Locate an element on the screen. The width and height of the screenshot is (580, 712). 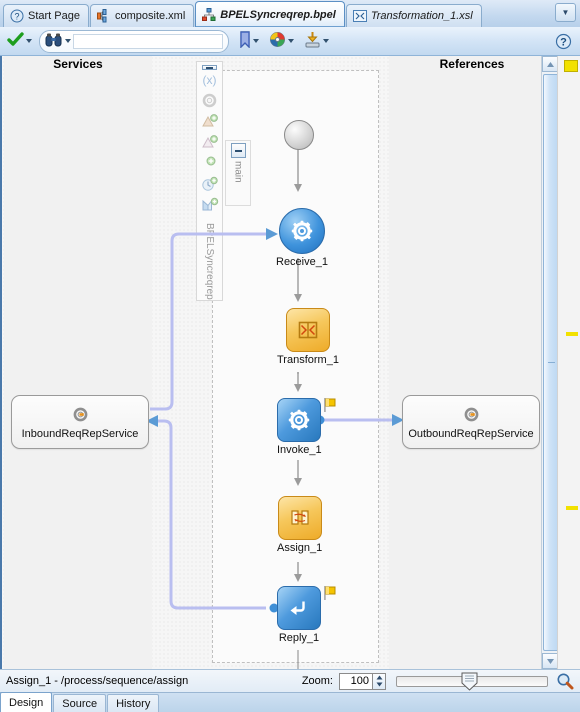
binoculars-icon is located at coordinates (53, 41).